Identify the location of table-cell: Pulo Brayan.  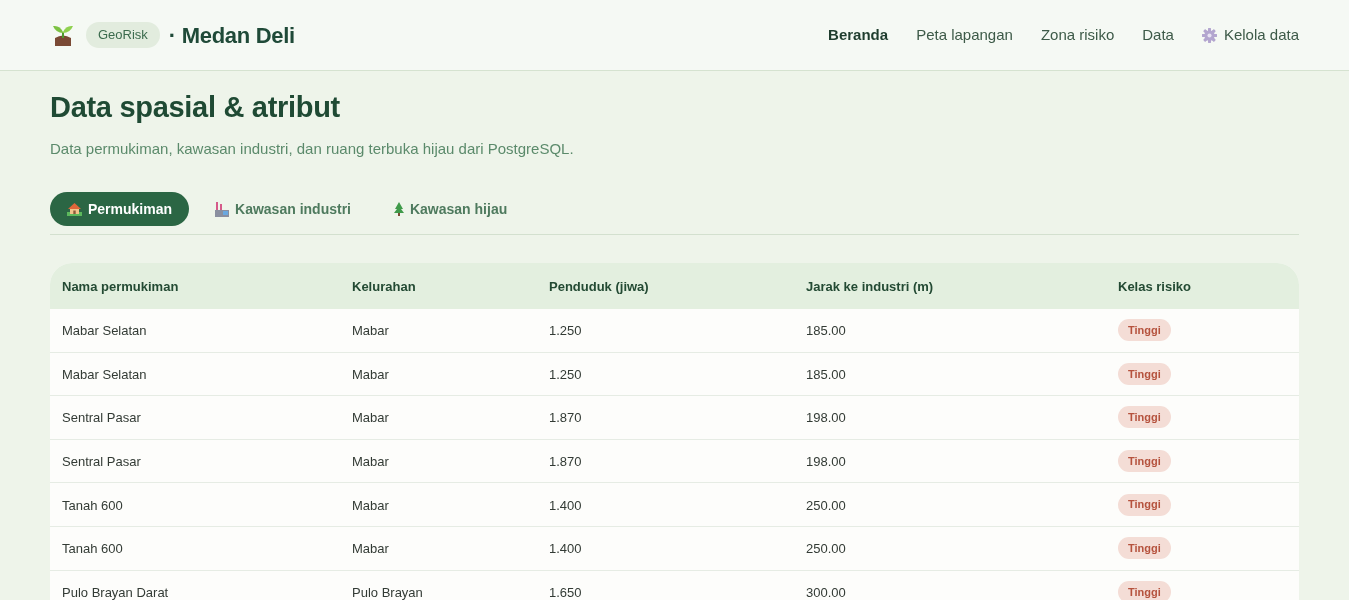
(387, 592).